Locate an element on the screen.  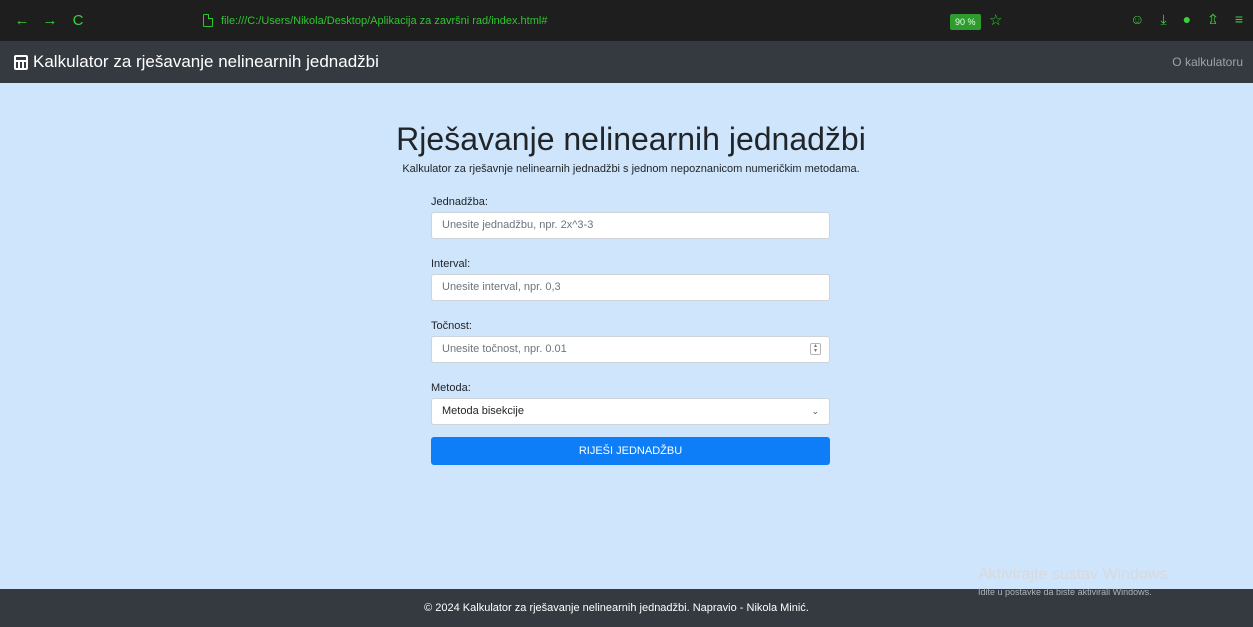
menu-icon: ≡ is located at coordinates (1239, 19).